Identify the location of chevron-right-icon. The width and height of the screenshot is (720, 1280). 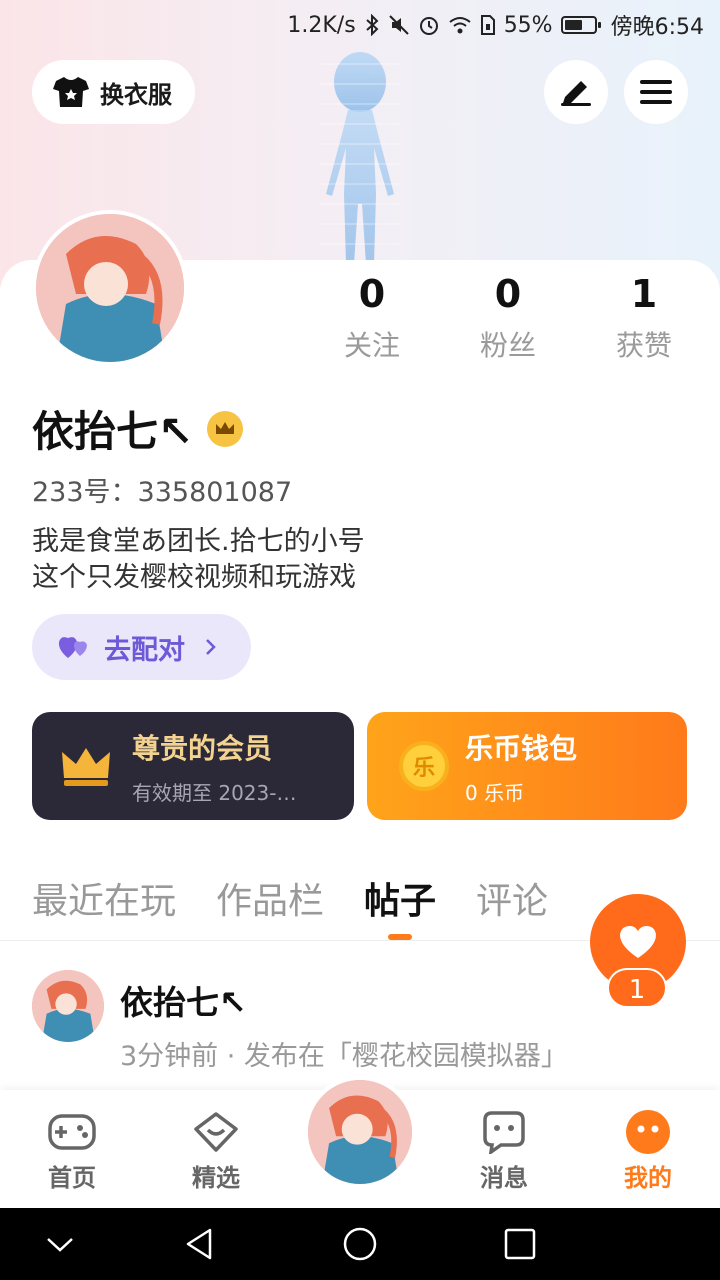
(211, 647).